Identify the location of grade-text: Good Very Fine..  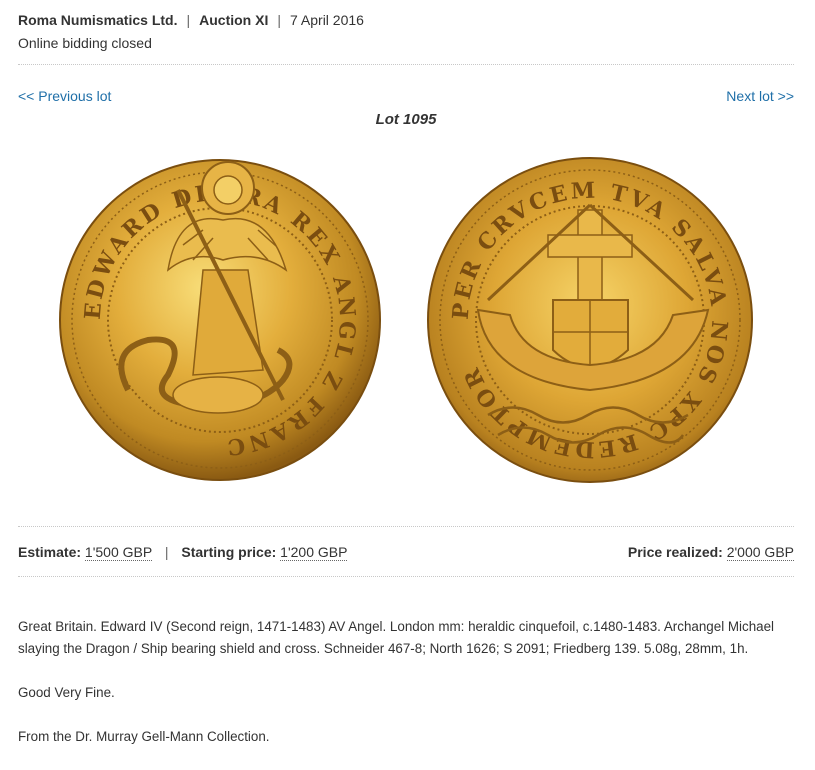
(66, 692).